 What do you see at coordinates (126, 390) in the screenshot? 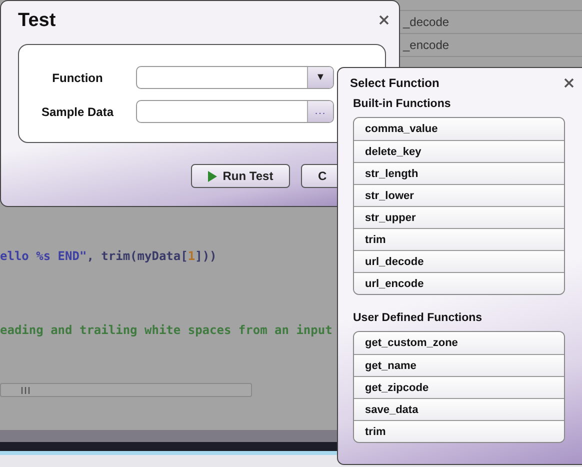
I see `scrollbar-thumb` at bounding box center [126, 390].